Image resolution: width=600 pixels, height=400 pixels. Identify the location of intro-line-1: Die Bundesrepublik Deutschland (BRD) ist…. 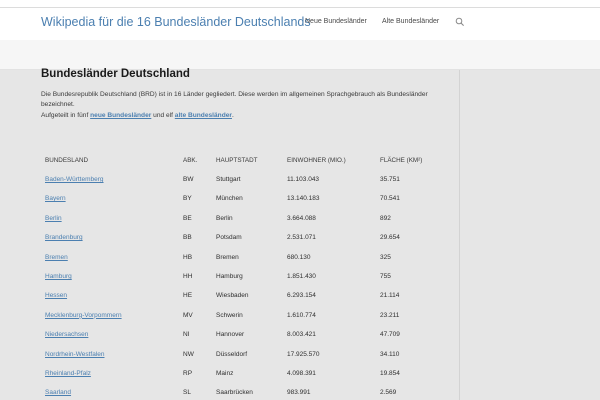
(234, 100).